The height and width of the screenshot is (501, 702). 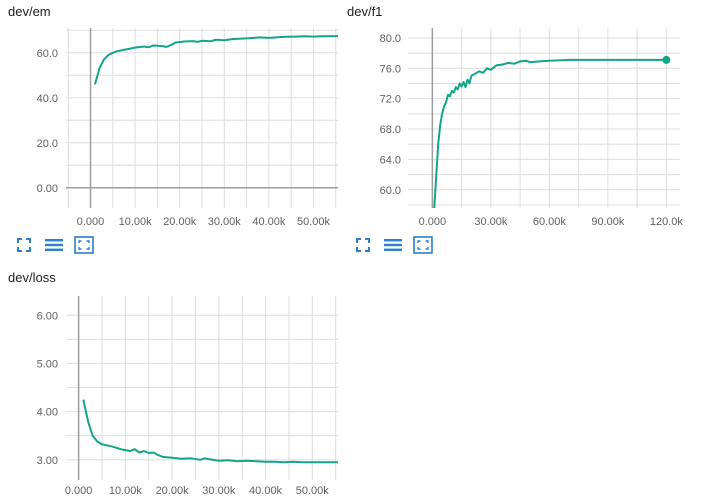 What do you see at coordinates (390, 39) in the screenshot?
I see `y-tick-label: 80.0` at bounding box center [390, 39].